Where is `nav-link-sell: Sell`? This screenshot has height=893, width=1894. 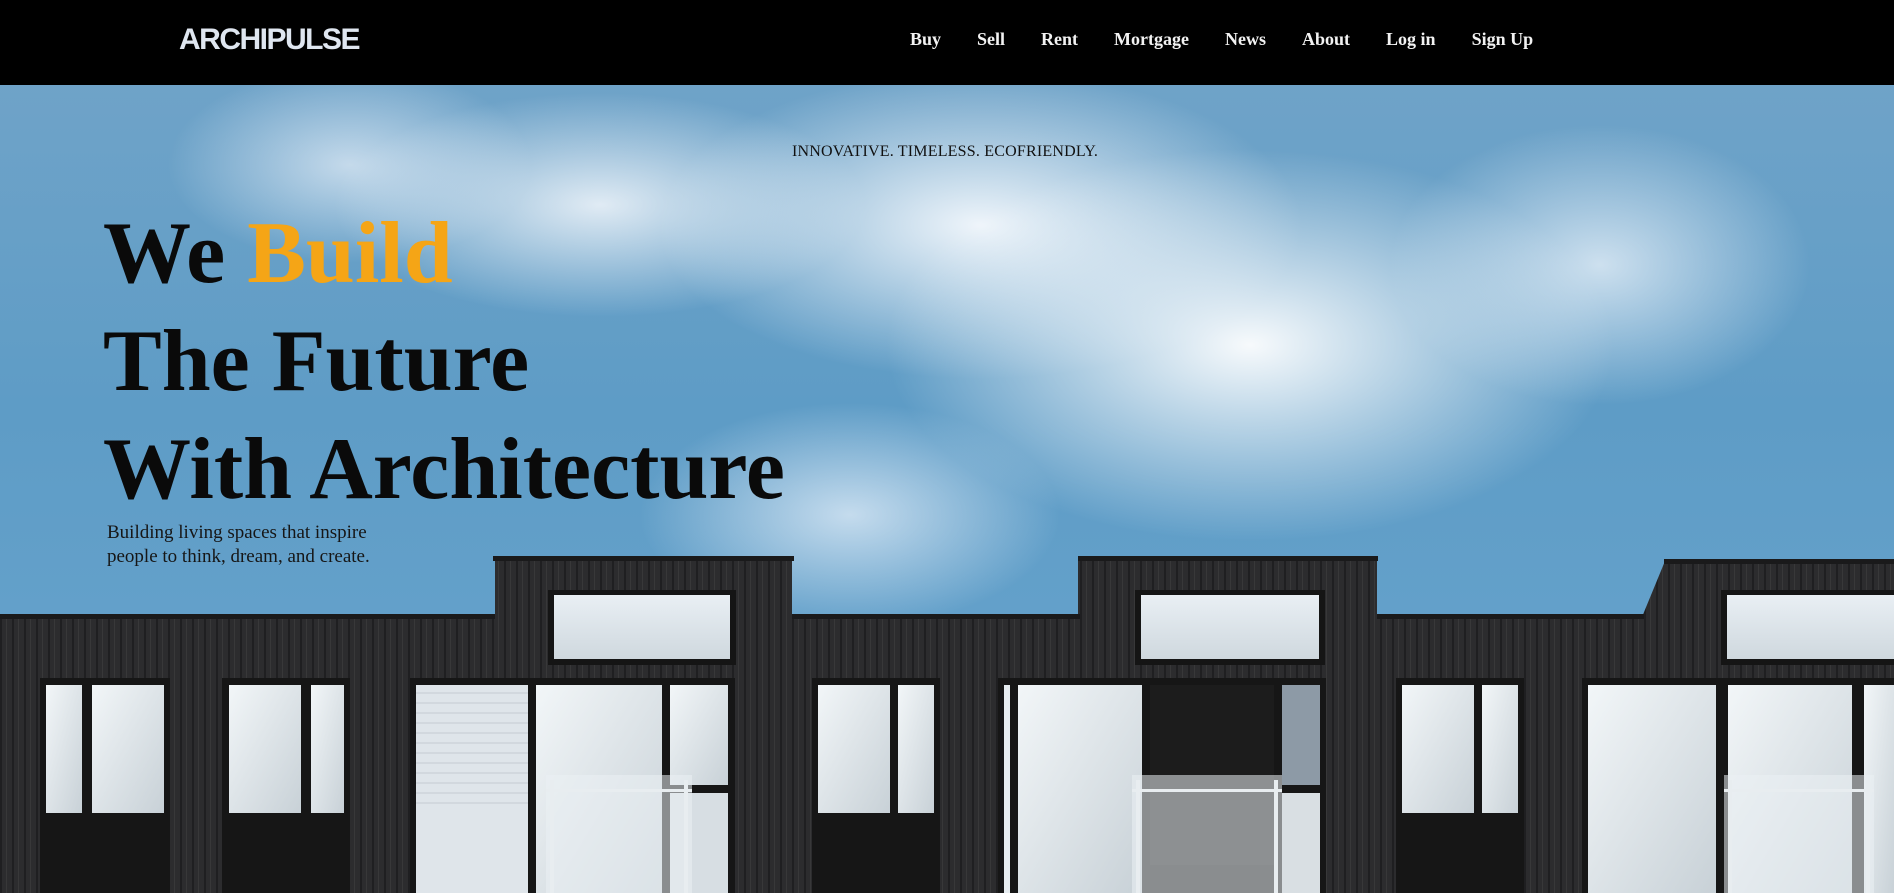 nav-link-sell: Sell is located at coordinates (991, 39).